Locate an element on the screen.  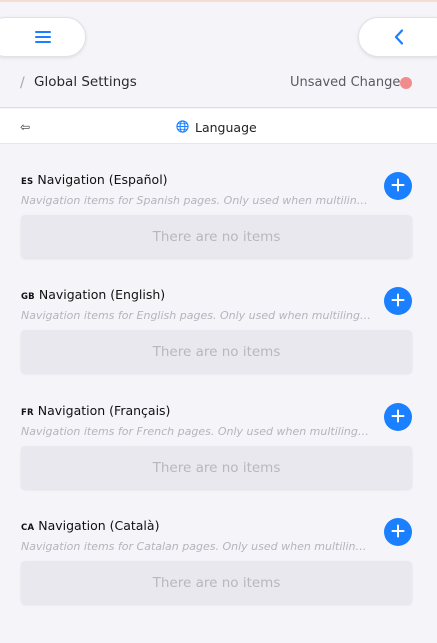
flag-code: GB is located at coordinates (28, 297).